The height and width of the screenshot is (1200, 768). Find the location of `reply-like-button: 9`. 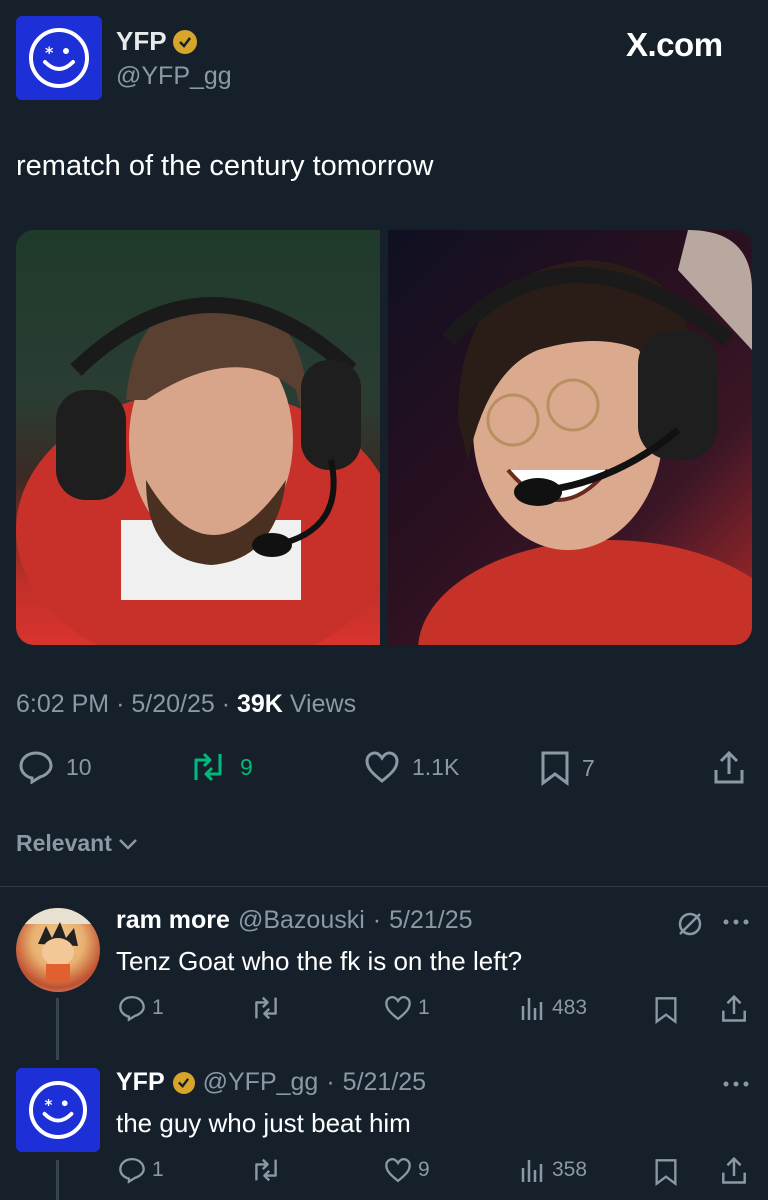

reply-like-button: 9 is located at coordinates (407, 1170).